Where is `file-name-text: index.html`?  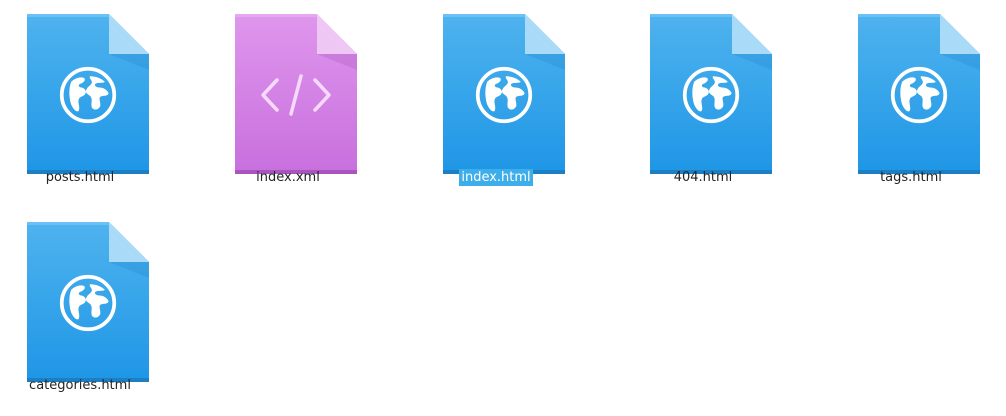 file-name-text: index.html is located at coordinates (496, 177).